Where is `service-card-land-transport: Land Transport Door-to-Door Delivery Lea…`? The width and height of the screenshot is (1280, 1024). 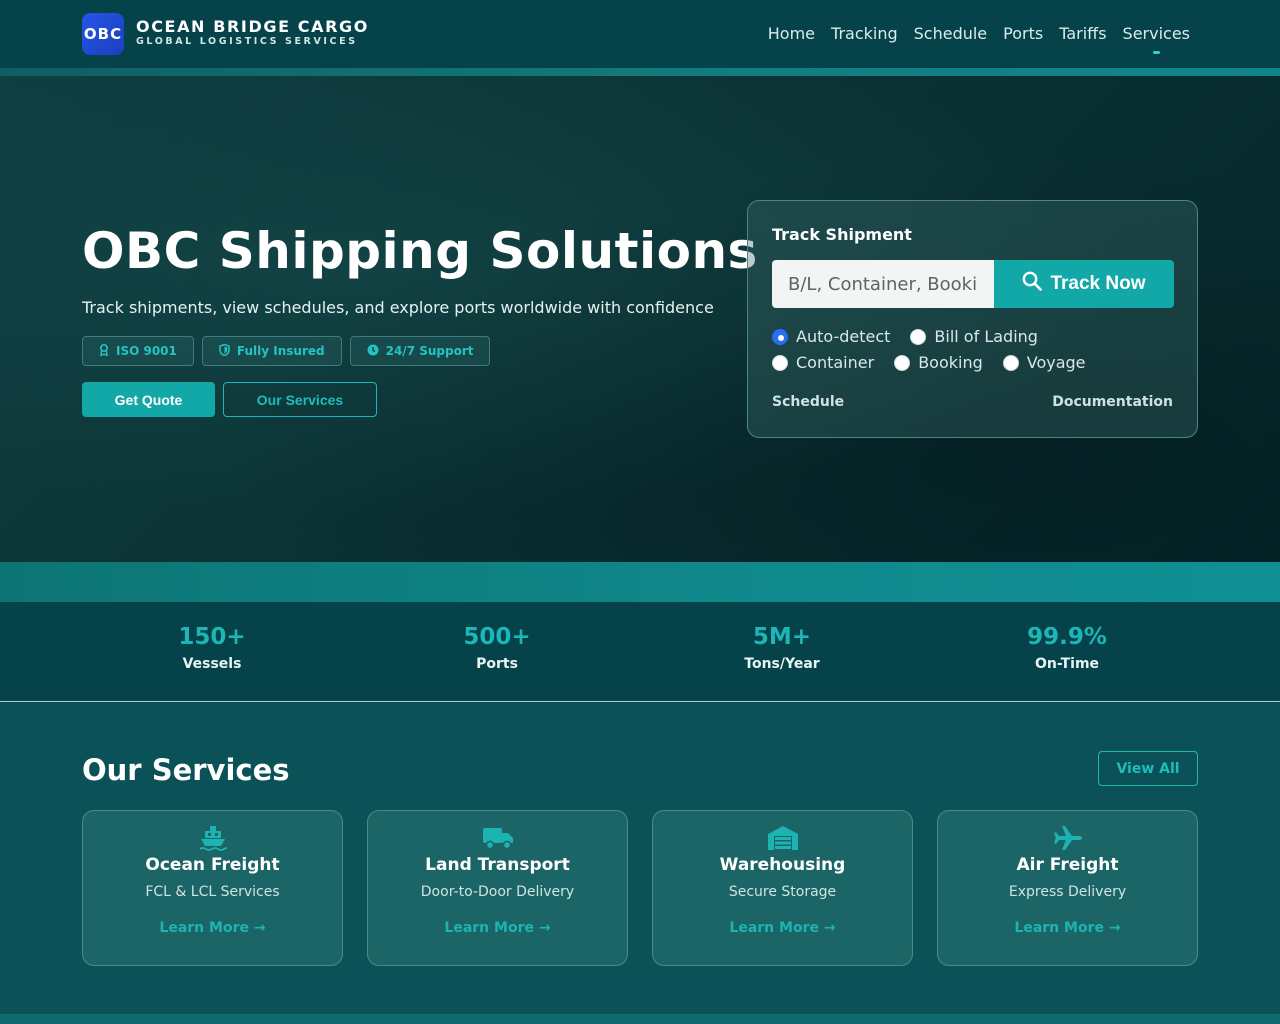
service-card-land-transport: Land Transport Door-to-Door Delivery Lea… is located at coordinates (497, 888).